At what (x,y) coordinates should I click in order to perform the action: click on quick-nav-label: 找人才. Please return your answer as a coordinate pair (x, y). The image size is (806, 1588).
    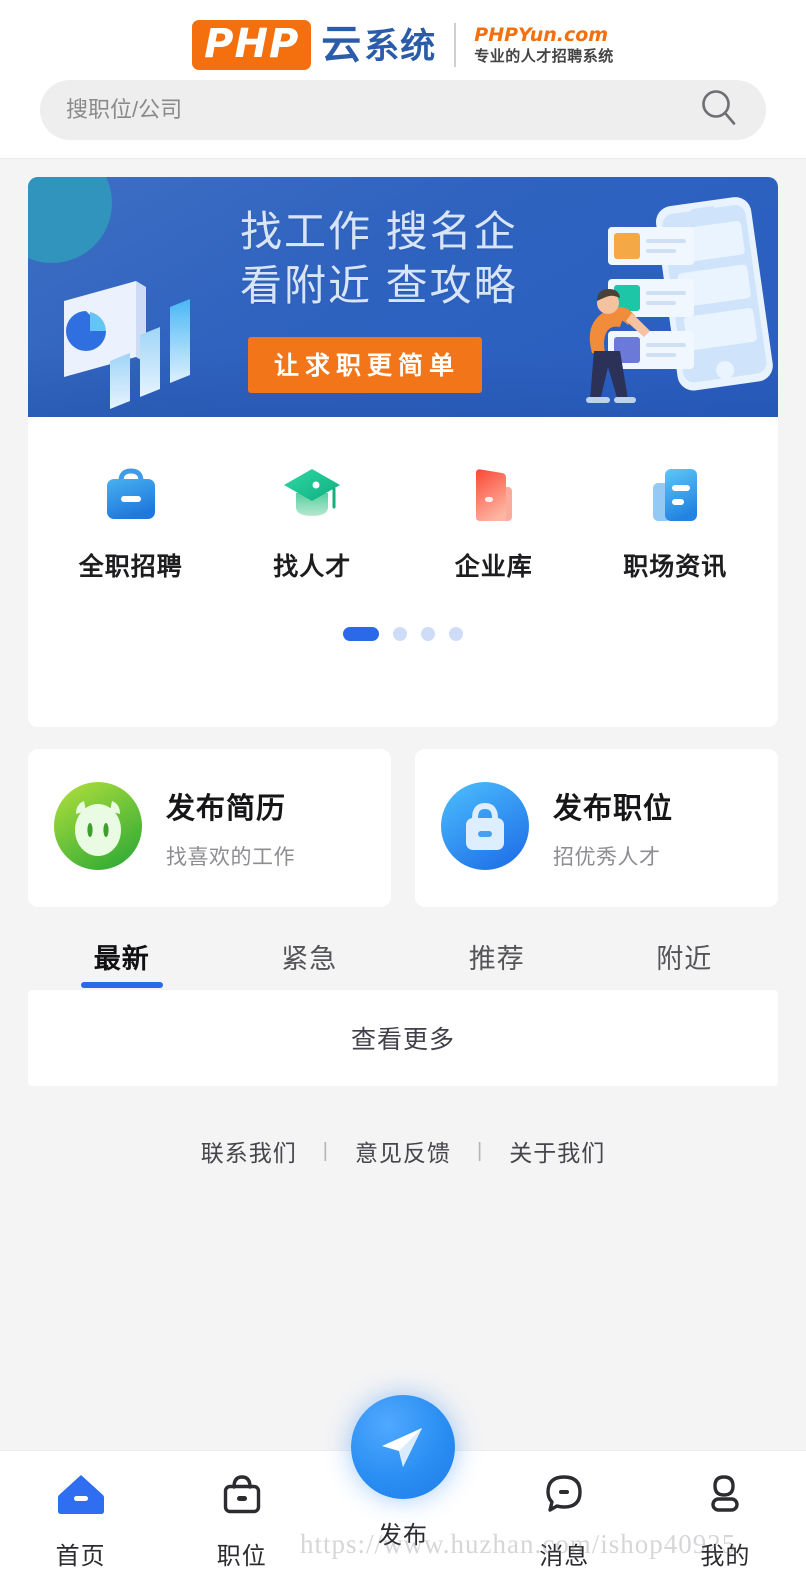
    Looking at the image, I should click on (312, 567).